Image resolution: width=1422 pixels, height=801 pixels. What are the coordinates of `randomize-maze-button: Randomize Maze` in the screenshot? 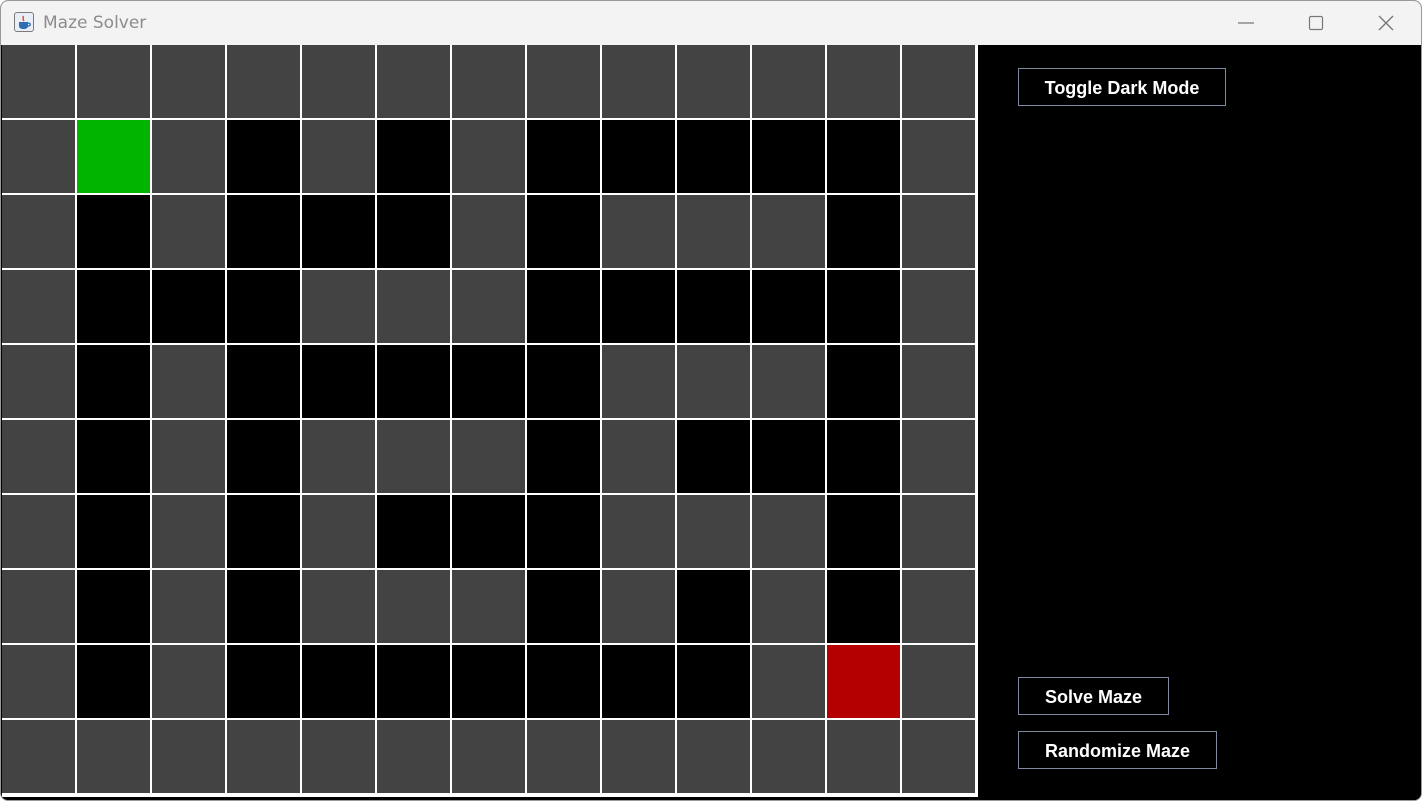 It's located at (1117, 750).